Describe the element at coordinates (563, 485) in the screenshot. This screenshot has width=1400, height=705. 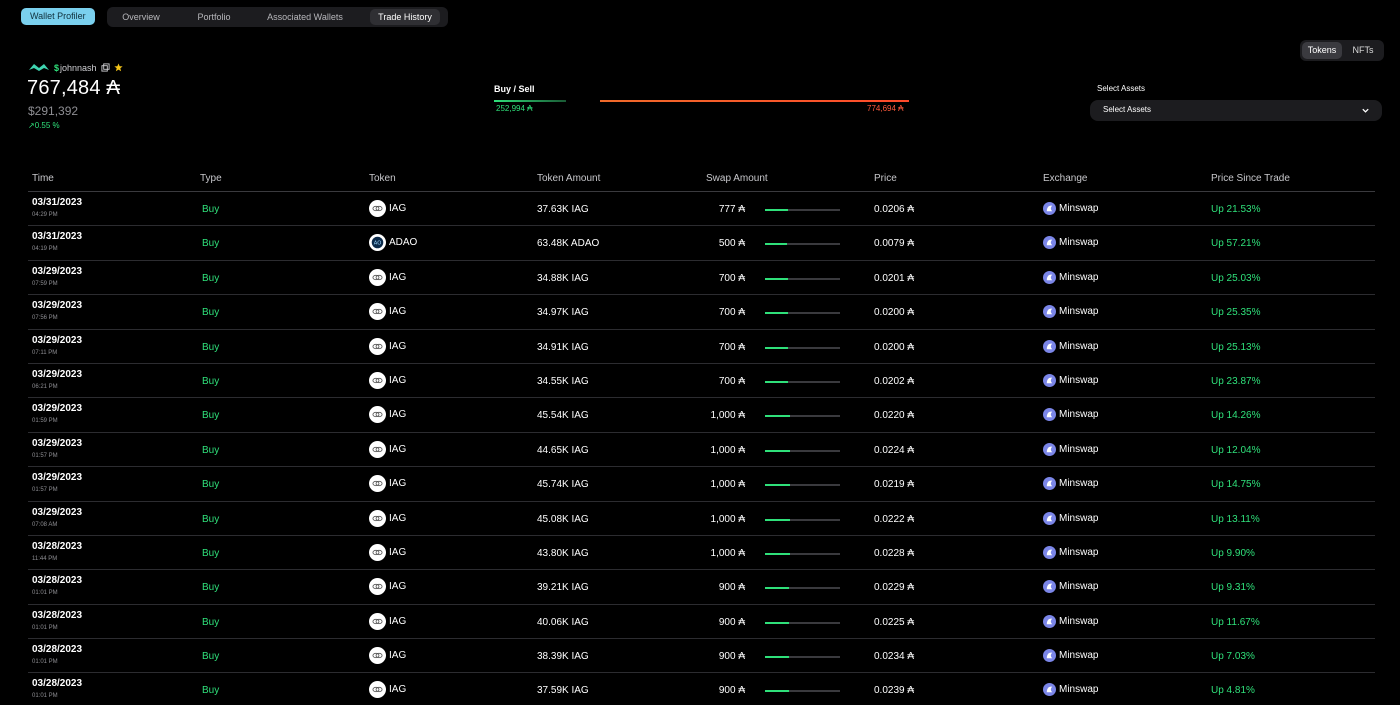
I see `token-amount: 45.74K IAG` at that location.